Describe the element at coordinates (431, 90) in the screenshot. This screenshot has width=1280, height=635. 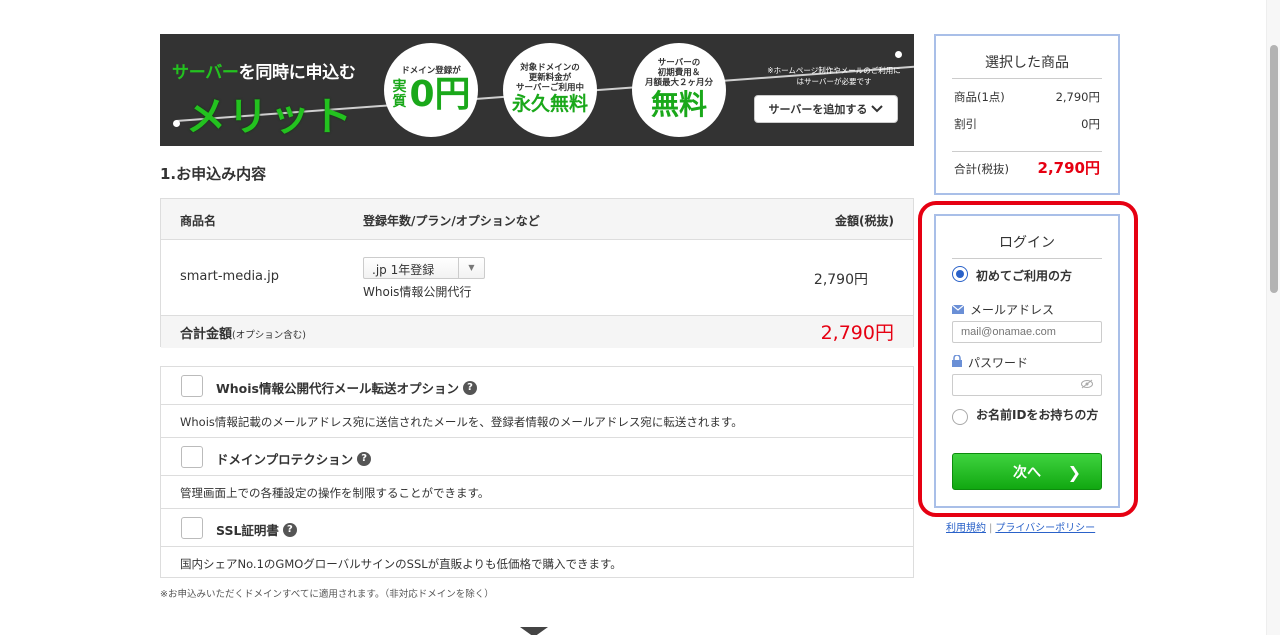
I see `benefit-circle-registration: ドメイン登録が 実質 0円` at that location.